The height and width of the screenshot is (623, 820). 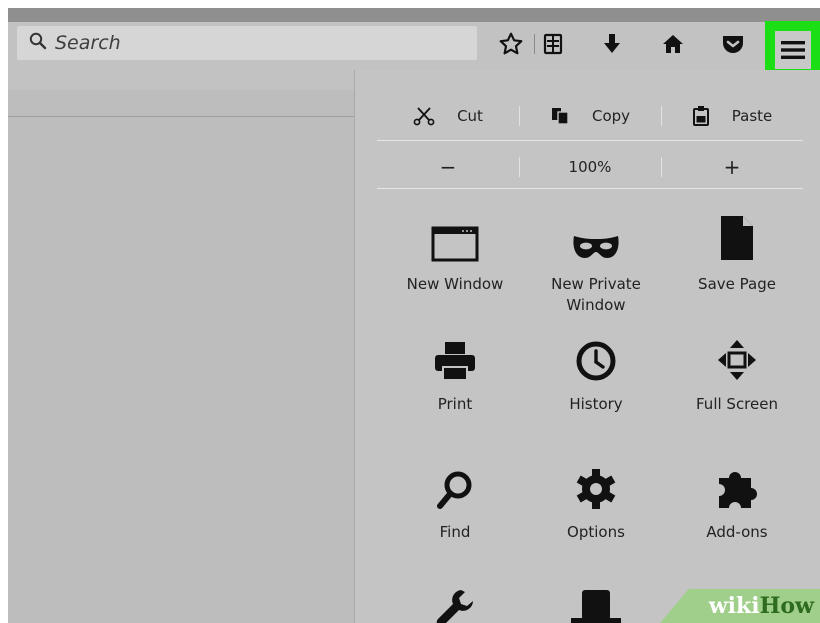 I want to click on search-placeholder: Search, so click(x=88, y=43).